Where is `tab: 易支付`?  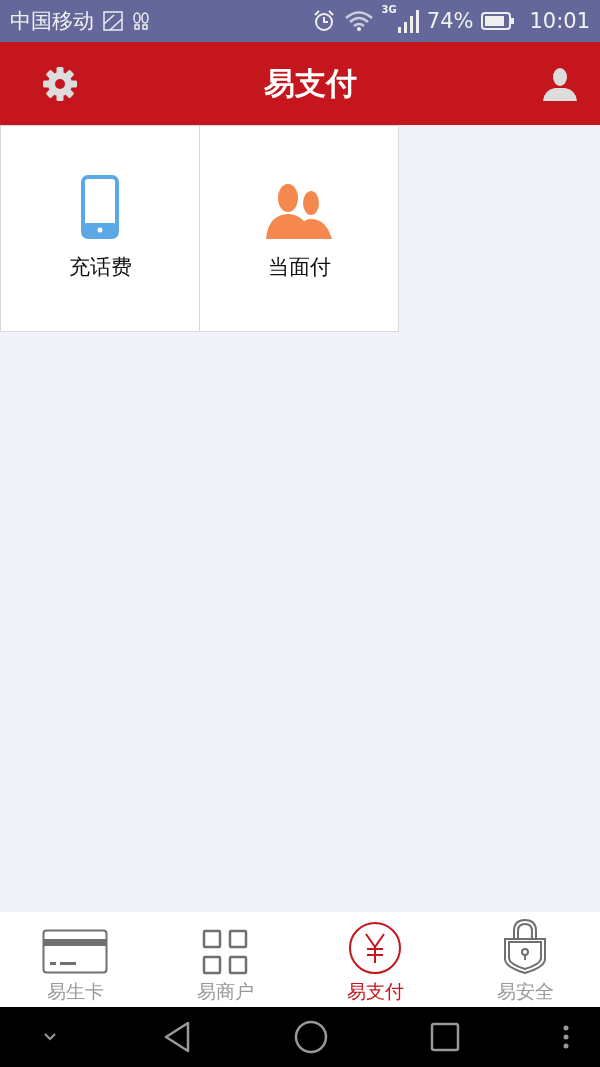
tab: 易支付 is located at coordinates (375, 959).